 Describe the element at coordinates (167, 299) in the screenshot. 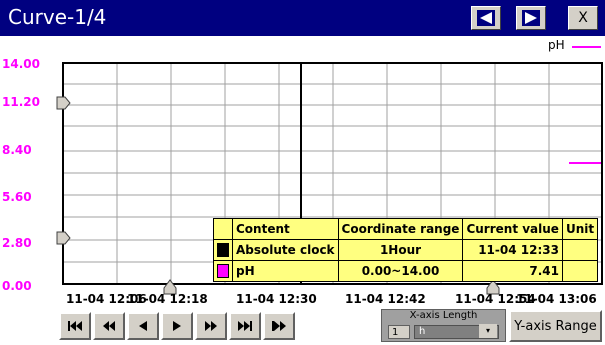

I see `x-tick-label: 11-04 12:18` at that location.